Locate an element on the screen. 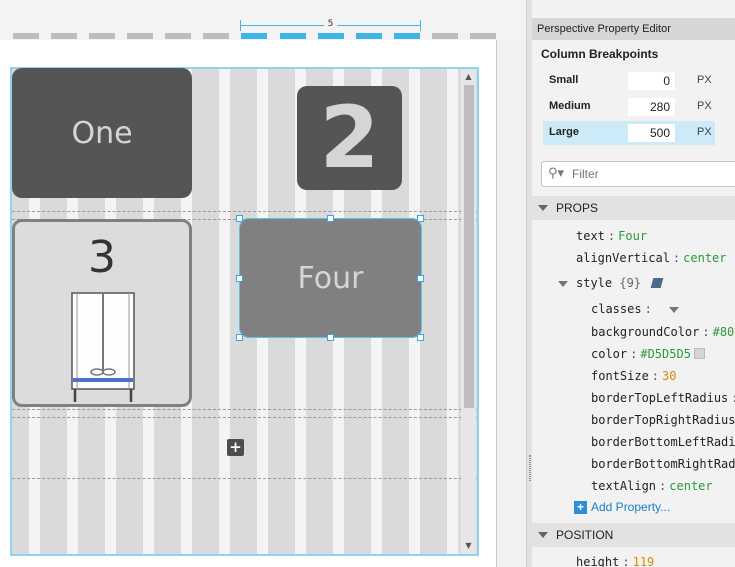 This screenshot has height=567, width=735. prop-border-top-right-radius: borderTopRightRadius is located at coordinates (663, 420).